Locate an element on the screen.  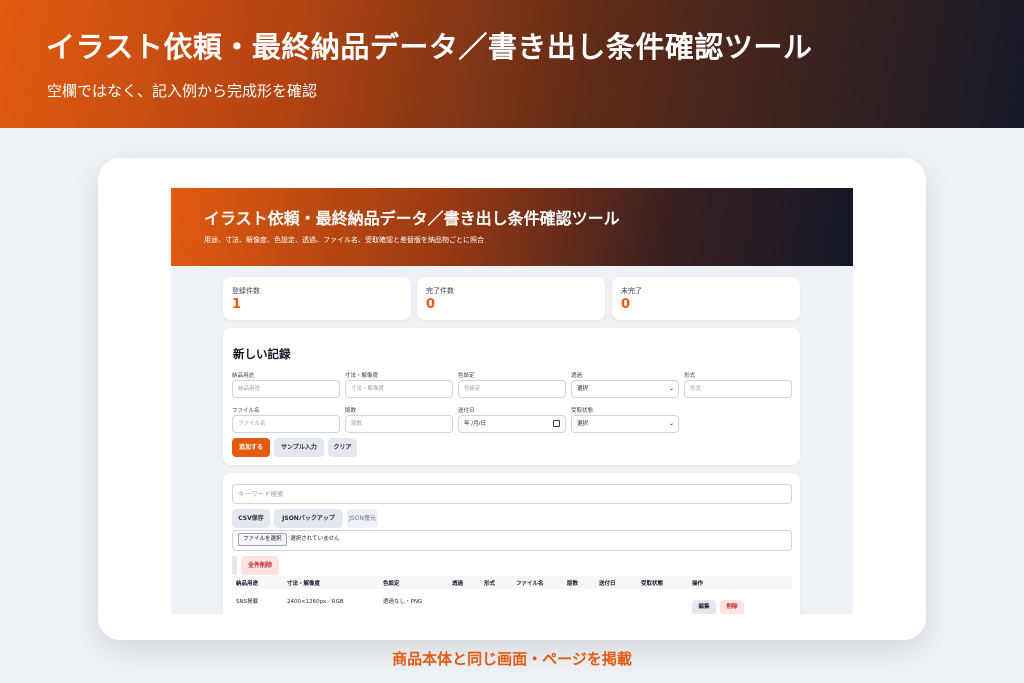
search-input: キーワード検索 is located at coordinates (512, 494).